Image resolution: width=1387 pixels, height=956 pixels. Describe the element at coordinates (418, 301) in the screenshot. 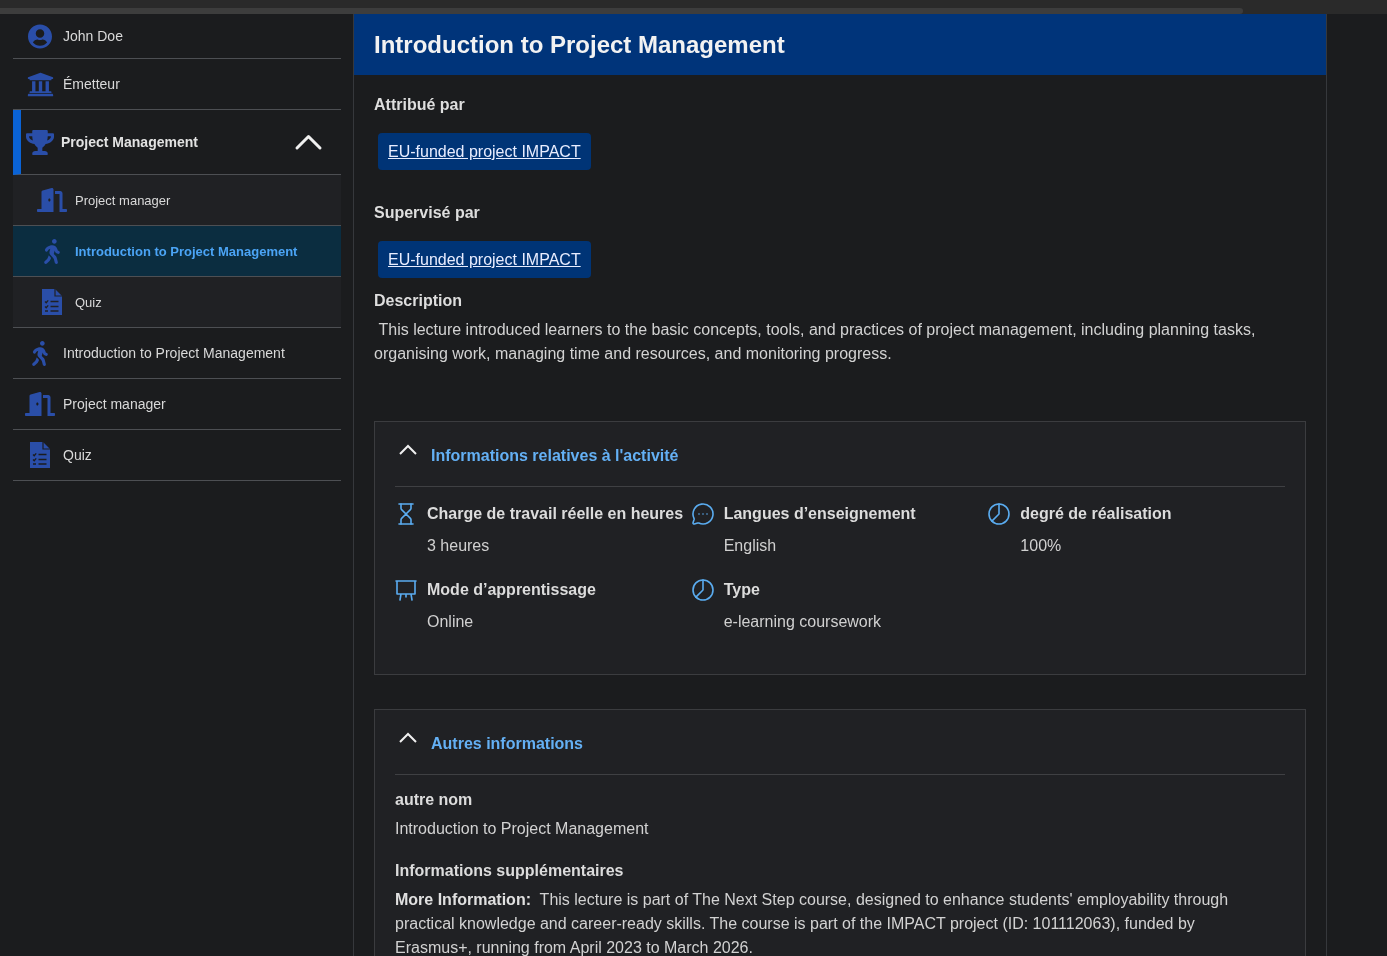

I see `description-label: Description` at that location.